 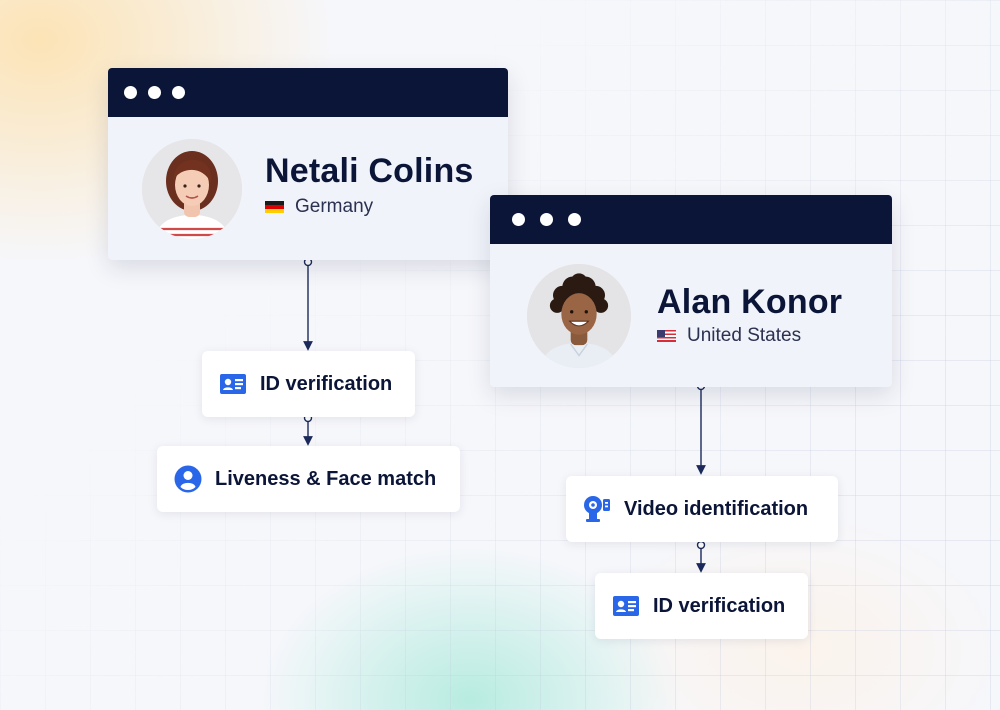 I want to click on connector-id-to-liveness, so click(x=308, y=429).